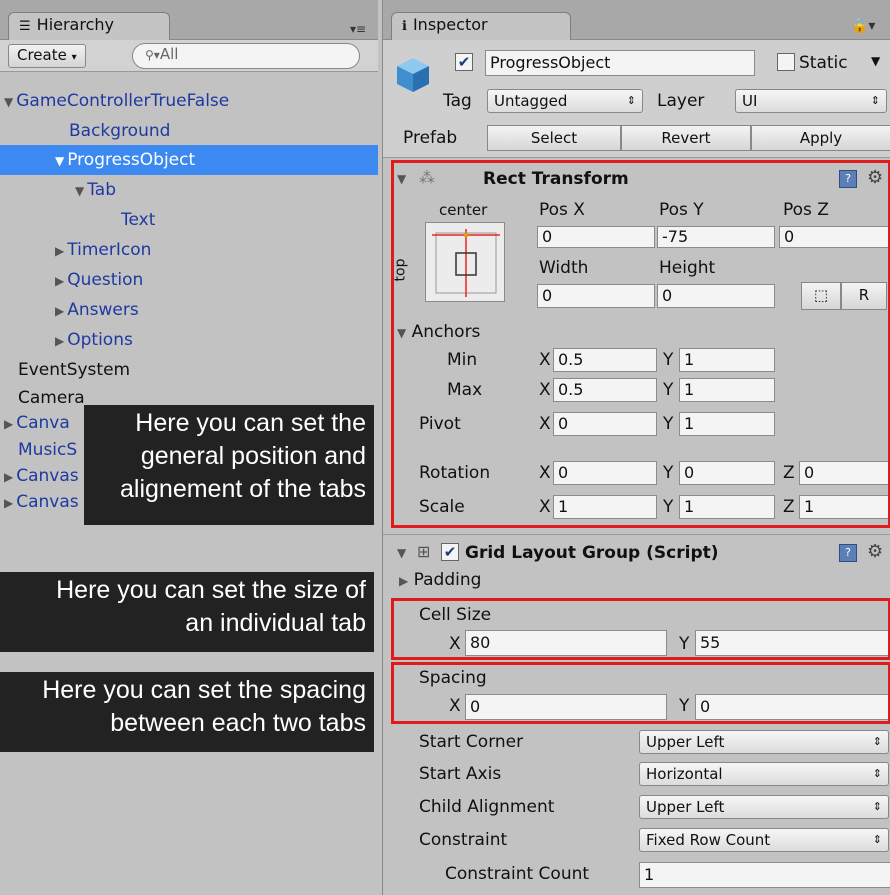  I want to click on prefab-apply-button: Apply, so click(820, 138).